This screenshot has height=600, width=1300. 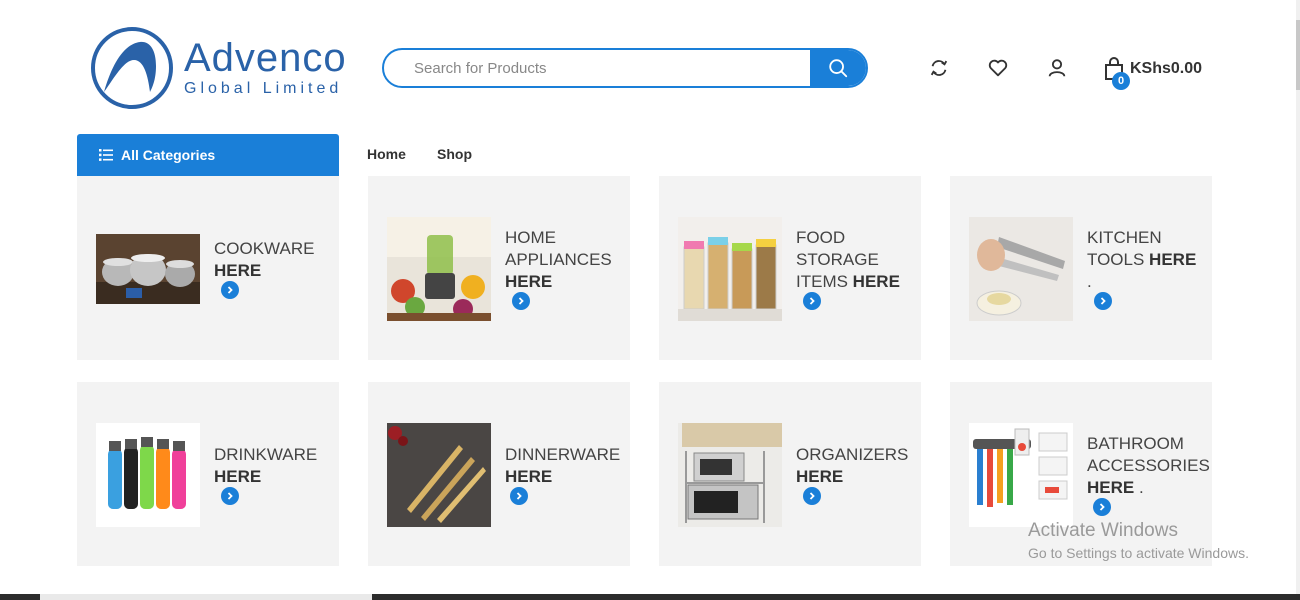 I want to click on logo-tagline: Global Limited, so click(x=263, y=88).